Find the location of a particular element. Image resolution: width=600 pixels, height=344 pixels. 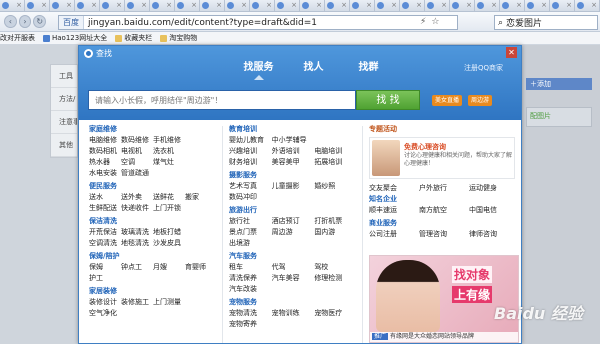

category-item: 电脑培训 is located at coordinates (335, 151).